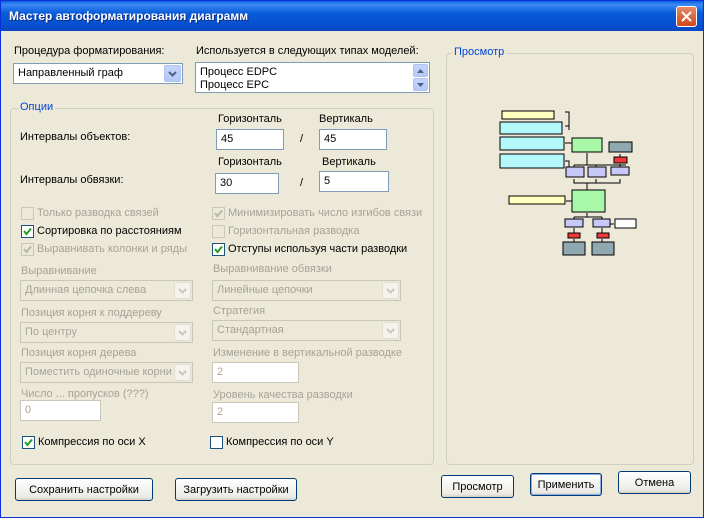 The width and height of the screenshot is (704, 518). I want to click on minimize-bends-checkbox, so click(218, 213).